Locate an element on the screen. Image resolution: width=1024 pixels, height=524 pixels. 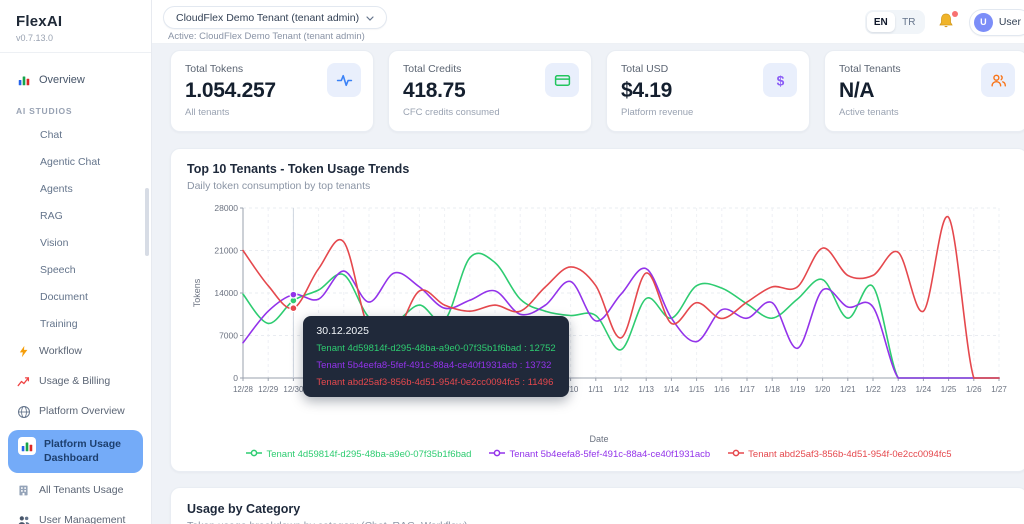
svg-text: 0 is located at coordinates (235, 378).